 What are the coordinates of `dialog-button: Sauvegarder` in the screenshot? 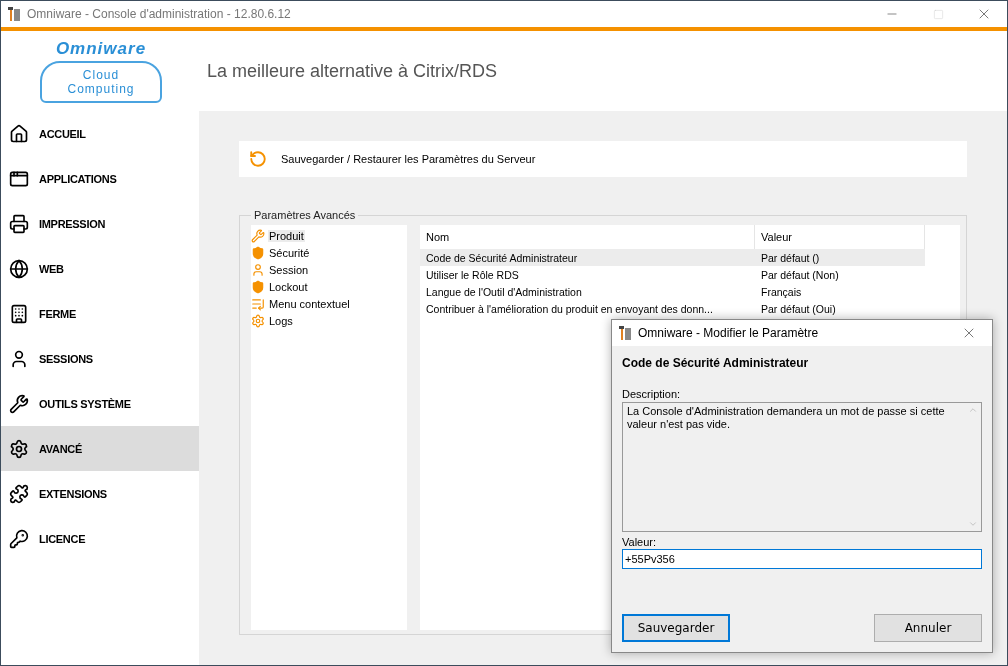 It's located at (676, 628).